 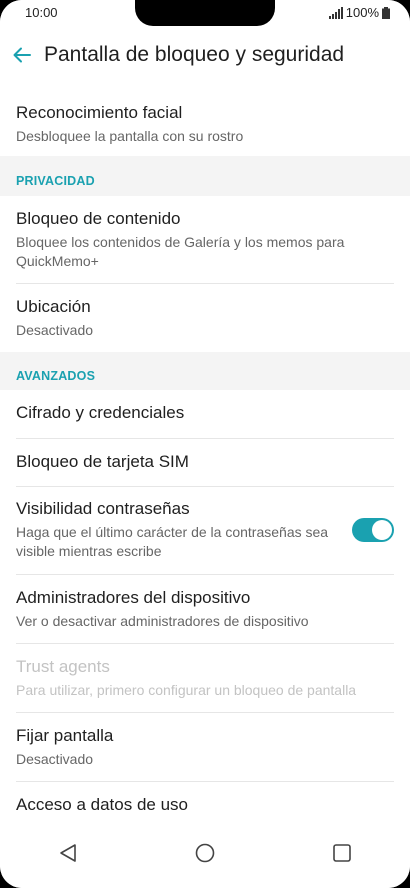 What do you see at coordinates (205, 413) in the screenshot?
I see `list-item-cifrado-credenciales: Cifrado y credenciales` at bounding box center [205, 413].